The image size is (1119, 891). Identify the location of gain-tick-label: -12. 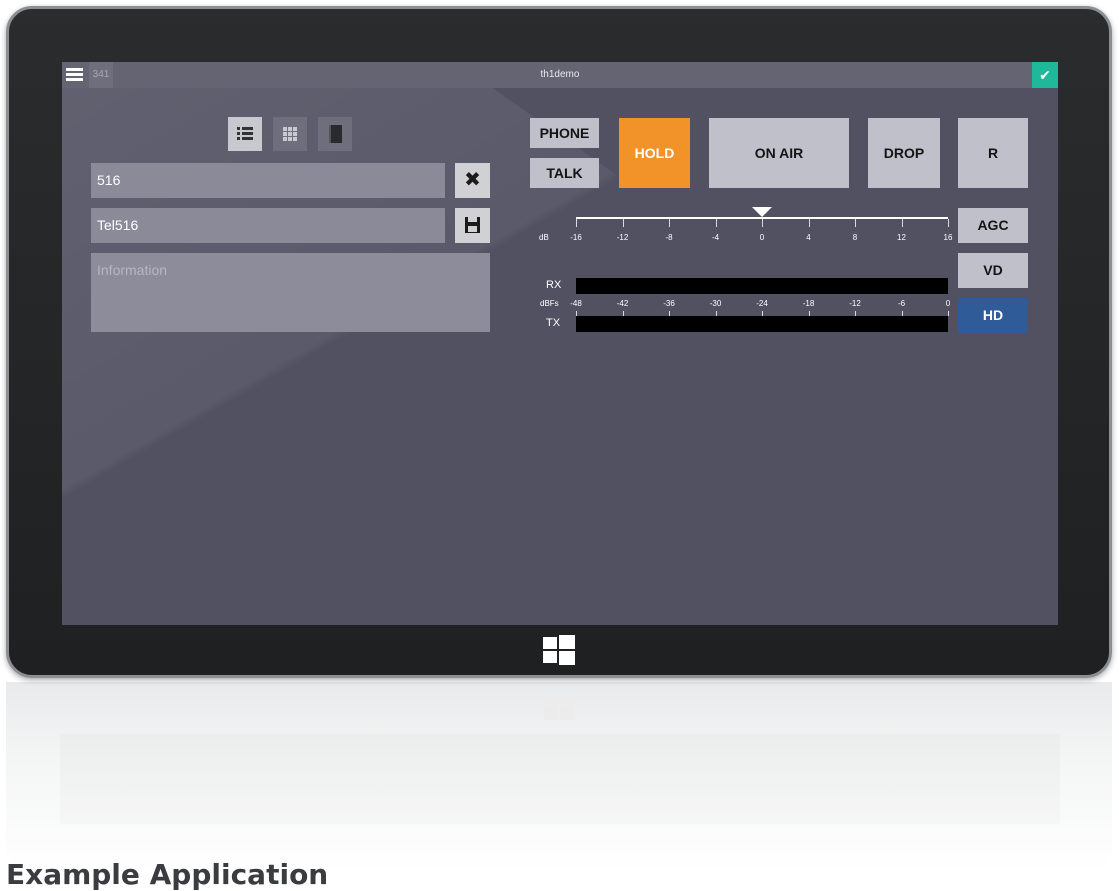
(622, 237).